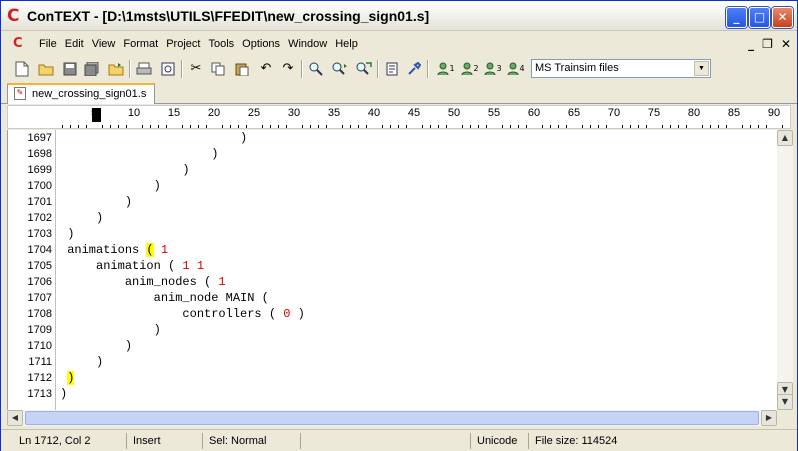 The height and width of the screenshot is (451, 798). What do you see at coordinates (621, 68) in the screenshot?
I see `file-type-select: MS Trainsim files ▼` at bounding box center [621, 68].